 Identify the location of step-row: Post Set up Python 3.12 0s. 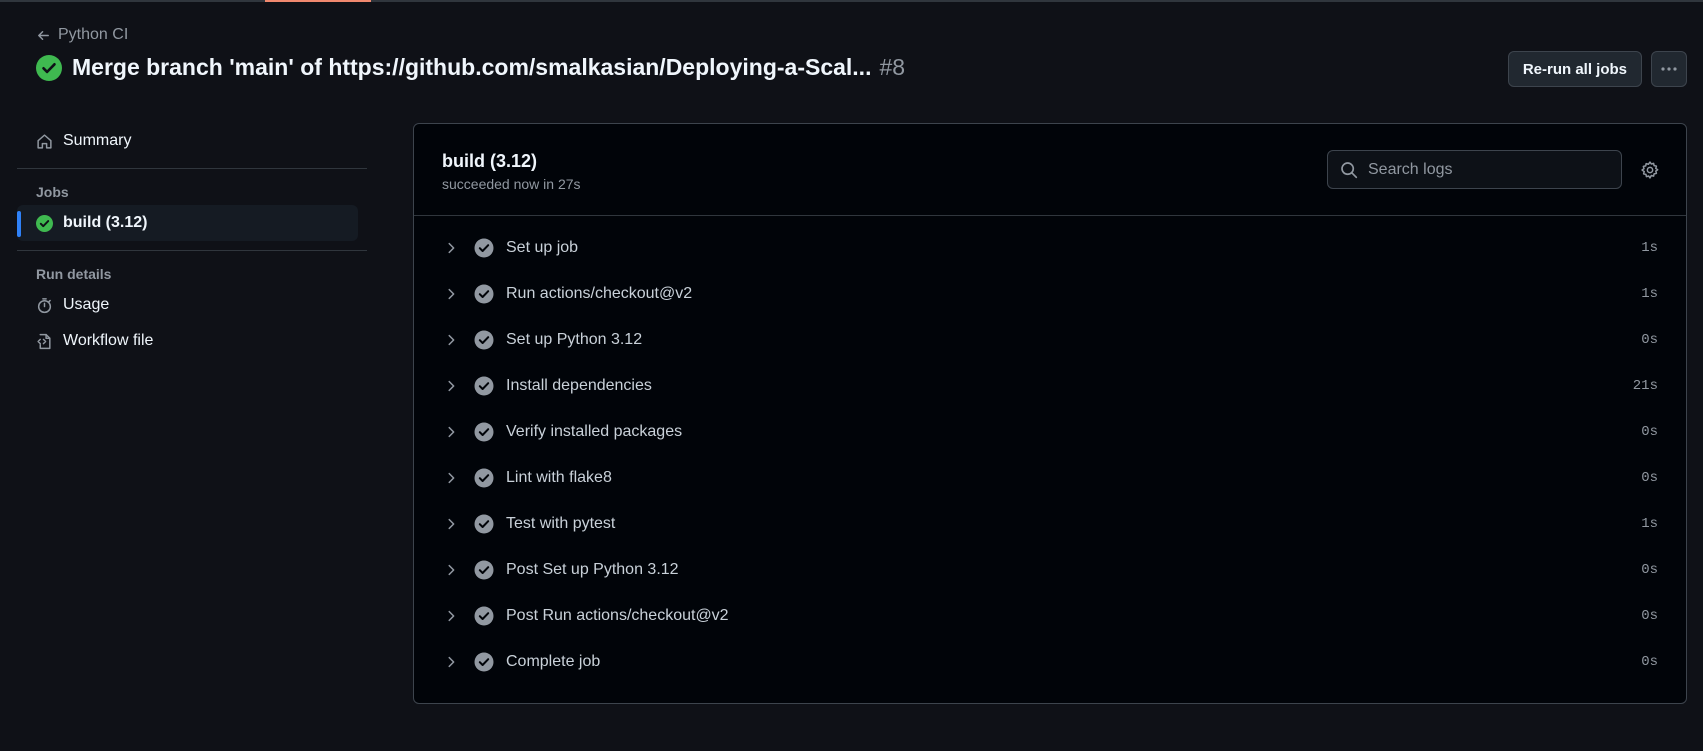
(1050, 570).